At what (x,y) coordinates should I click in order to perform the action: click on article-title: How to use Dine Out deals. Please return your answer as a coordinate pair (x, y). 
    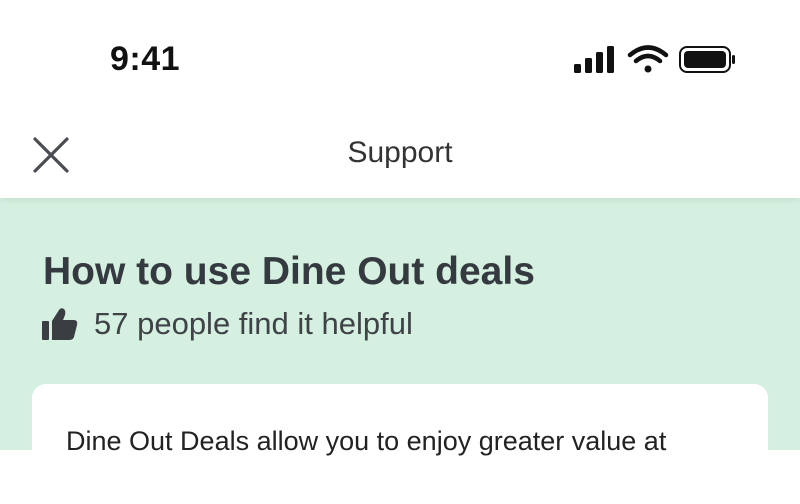
    Looking at the image, I should click on (289, 271).